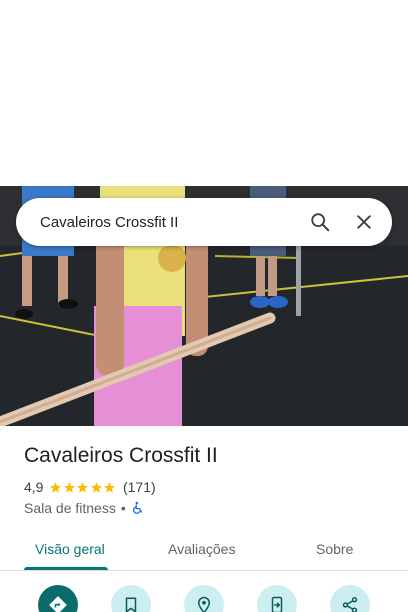  What do you see at coordinates (350, 604) in the screenshot?
I see `share-icon` at bounding box center [350, 604].